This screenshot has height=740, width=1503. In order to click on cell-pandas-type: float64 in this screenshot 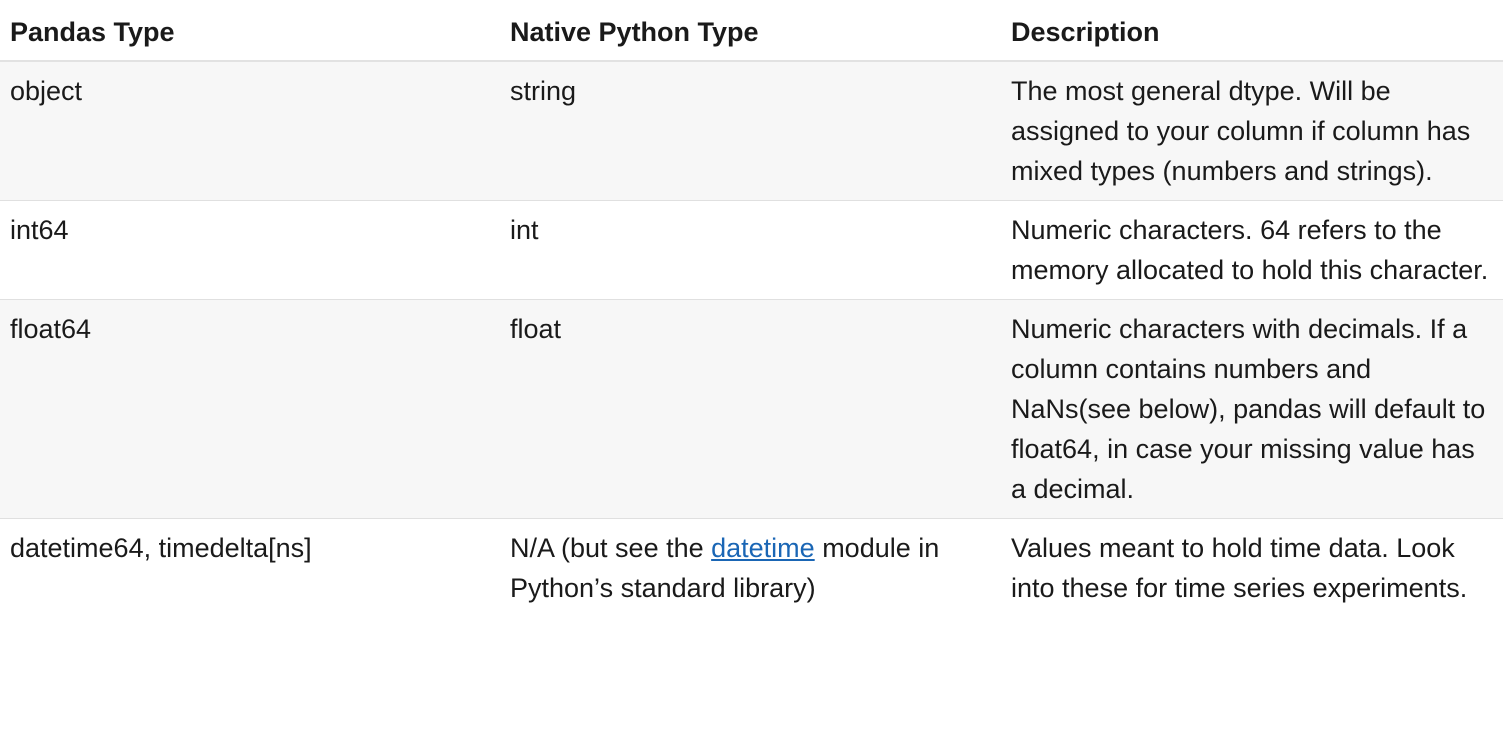, I will do `click(250, 409)`.